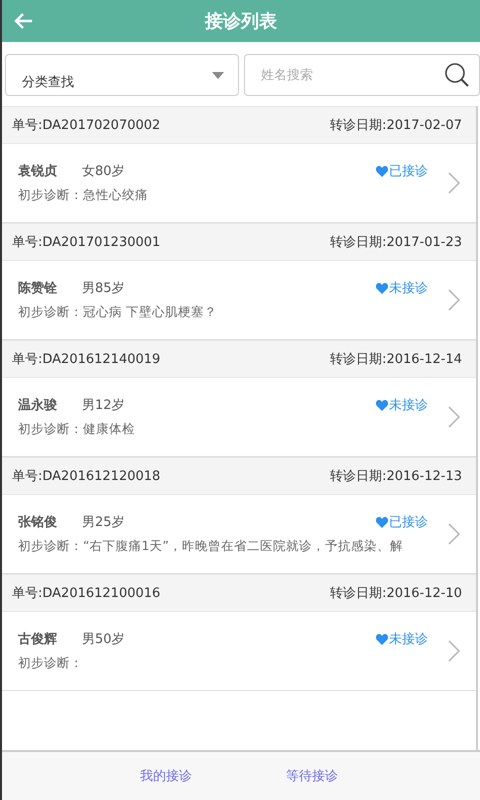 The height and width of the screenshot is (800, 480). I want to click on search-field: 姓名搜索, so click(362, 75).